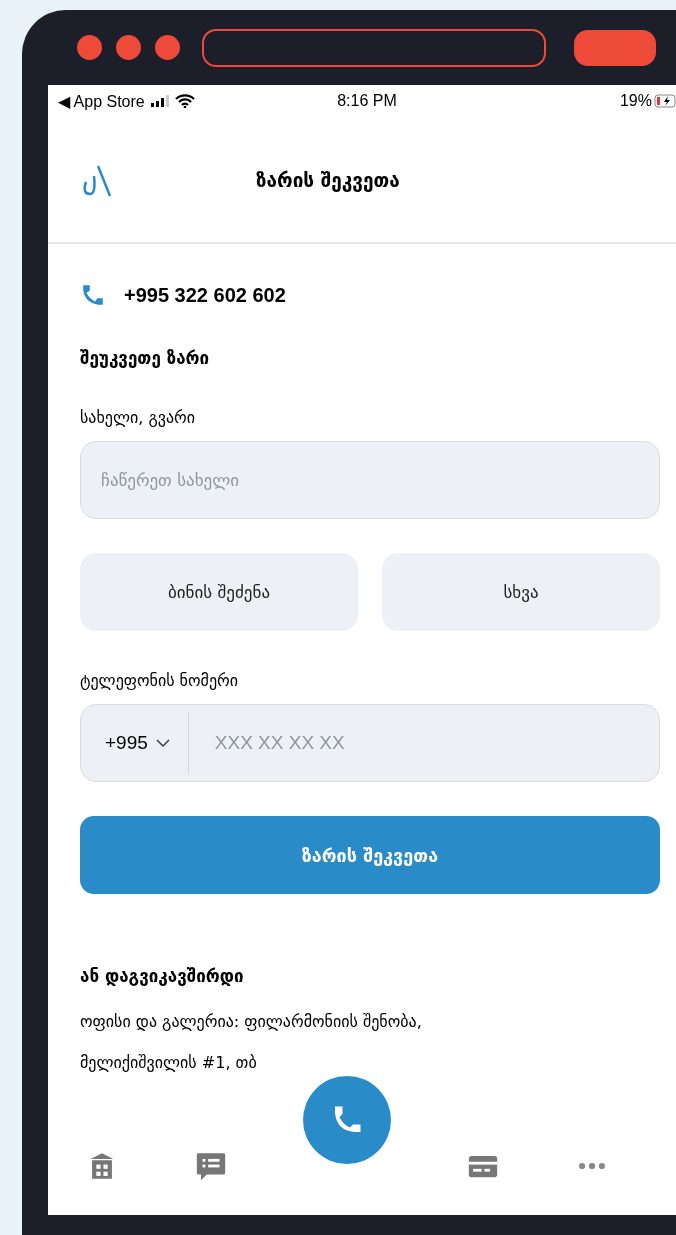  What do you see at coordinates (635, 101) in the screenshot?
I see `battery-percent: 19%` at bounding box center [635, 101].